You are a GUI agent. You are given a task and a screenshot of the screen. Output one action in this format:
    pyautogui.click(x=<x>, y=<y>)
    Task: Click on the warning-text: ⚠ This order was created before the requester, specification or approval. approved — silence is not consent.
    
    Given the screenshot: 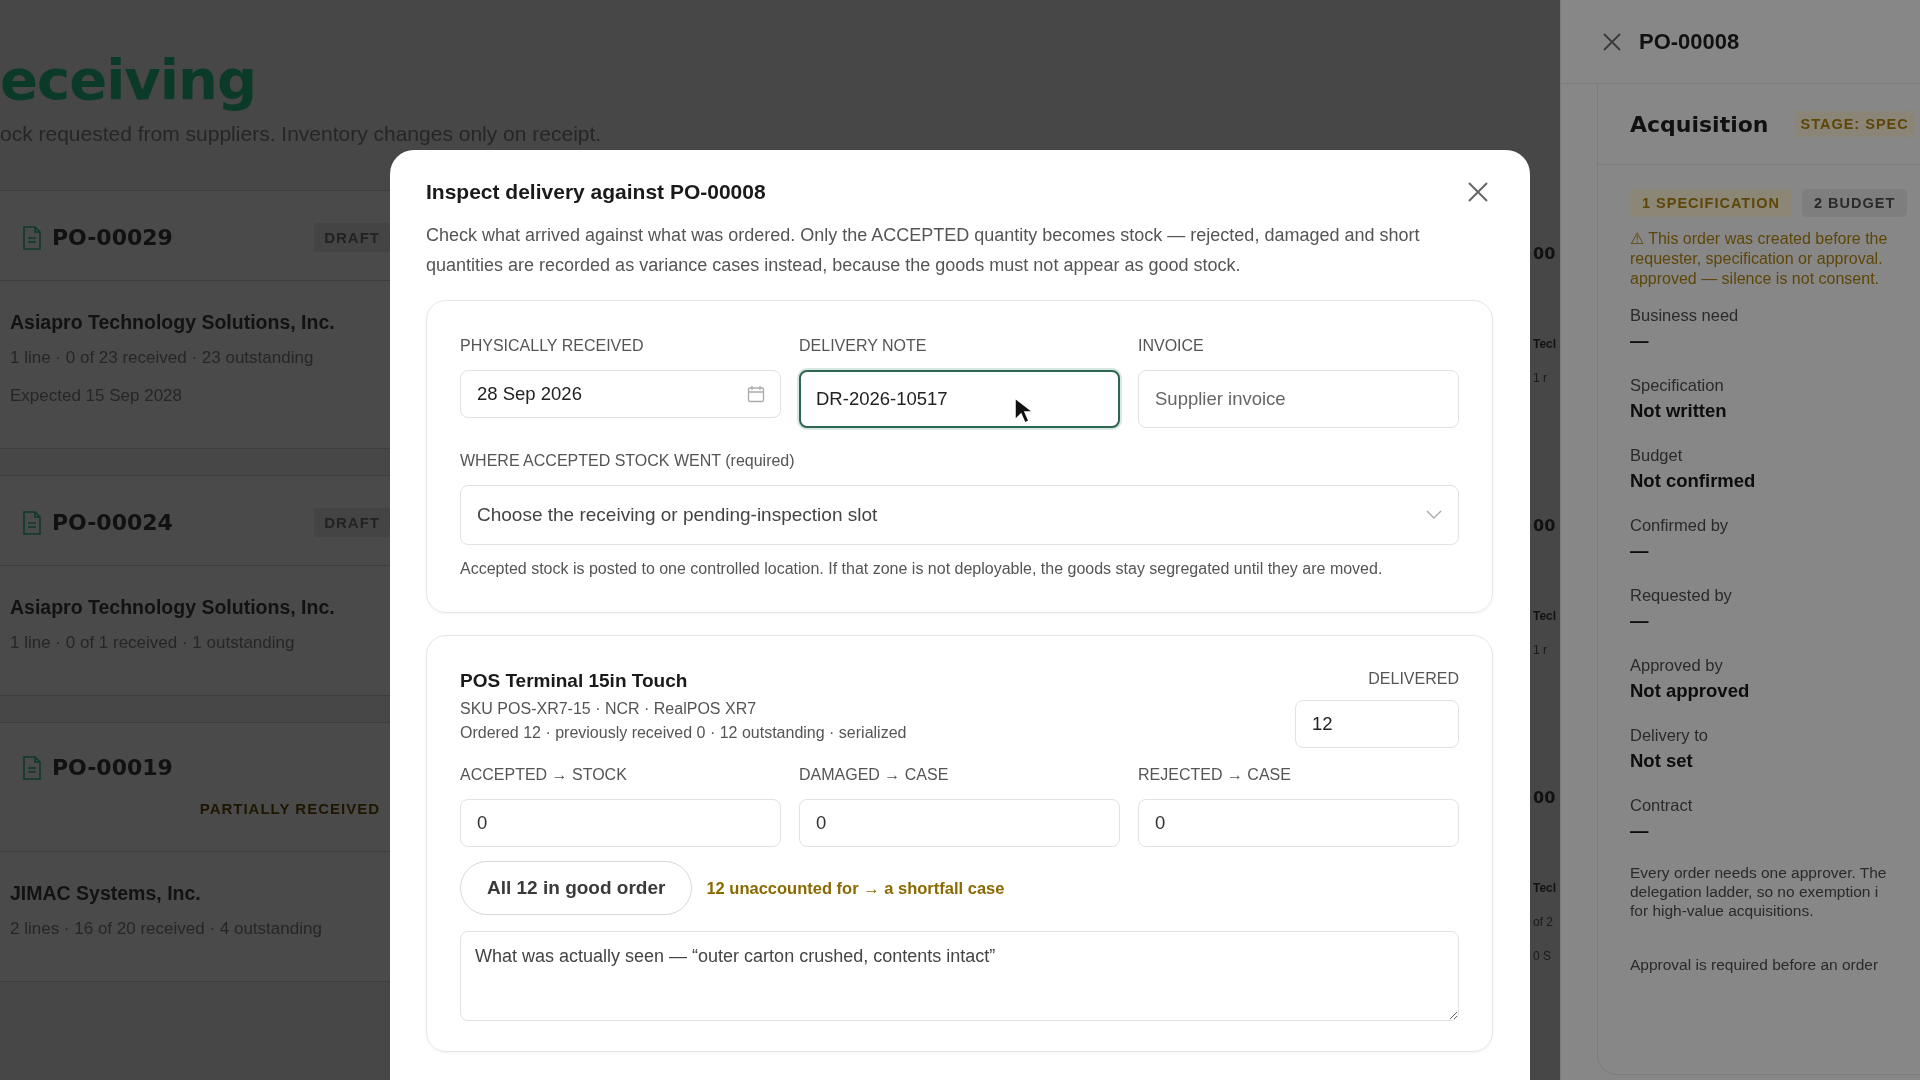 What is the action you would take?
    pyautogui.click(x=1759, y=259)
    